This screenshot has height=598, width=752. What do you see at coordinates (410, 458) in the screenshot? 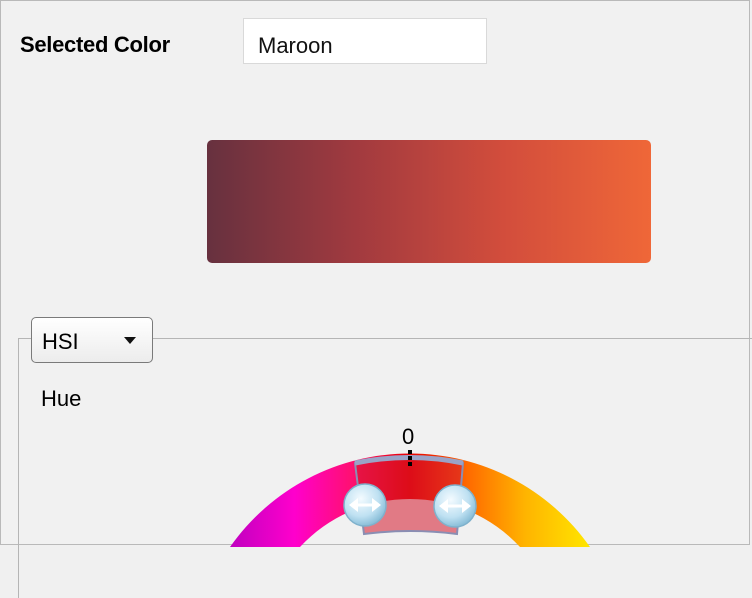
I see `zero-tick` at bounding box center [410, 458].